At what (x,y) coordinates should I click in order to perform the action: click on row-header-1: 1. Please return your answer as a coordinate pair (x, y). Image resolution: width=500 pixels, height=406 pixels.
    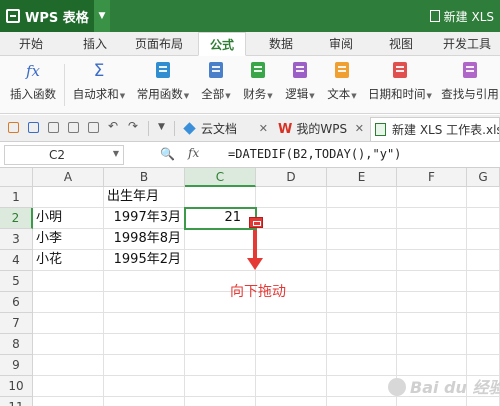
    Looking at the image, I should click on (16, 197).